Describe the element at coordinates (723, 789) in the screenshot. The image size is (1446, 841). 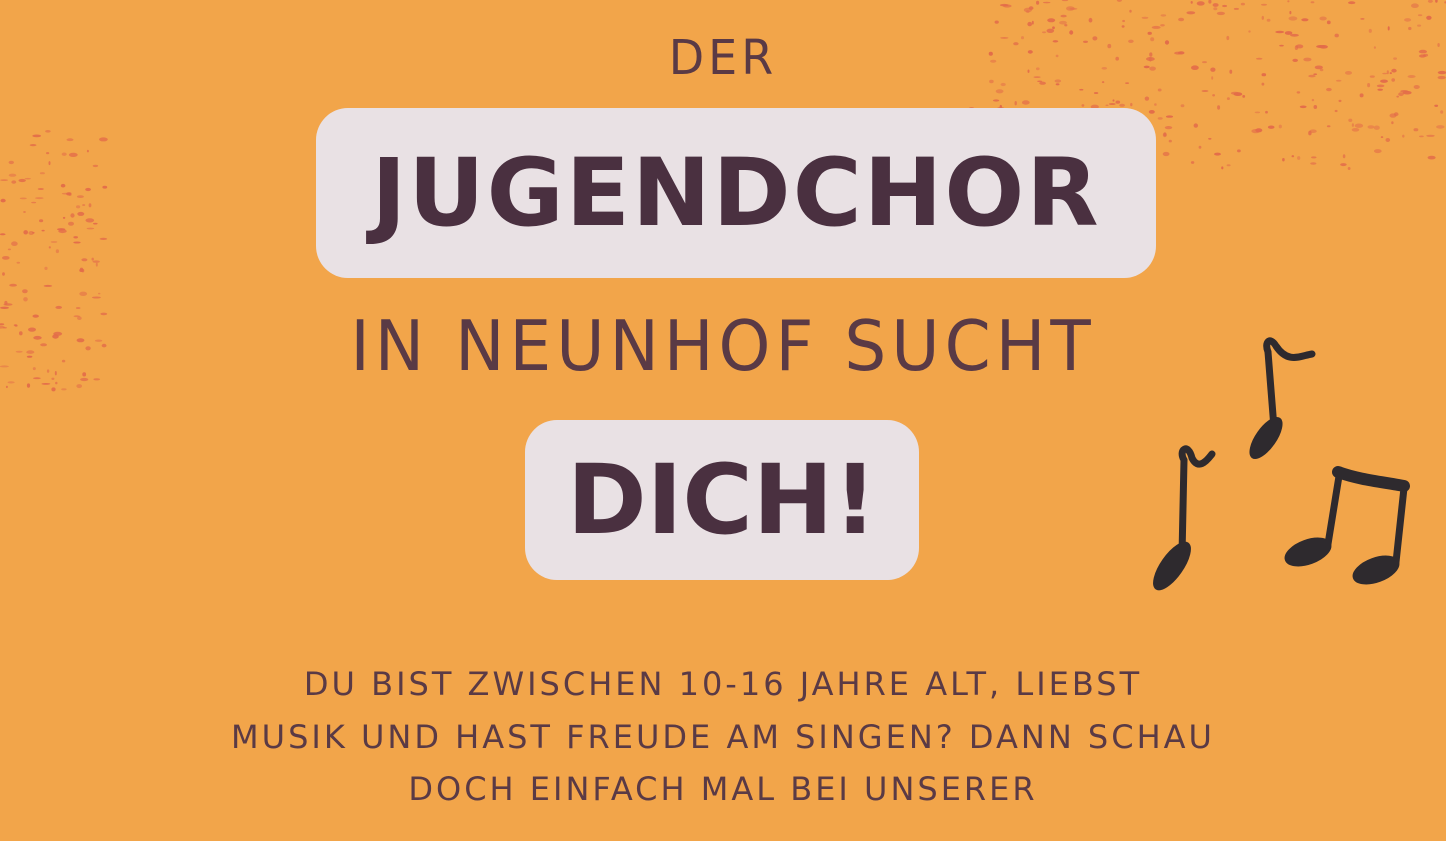
I see `body-line-3: DOCH EINFACH MAL BEI UNSERER` at that location.